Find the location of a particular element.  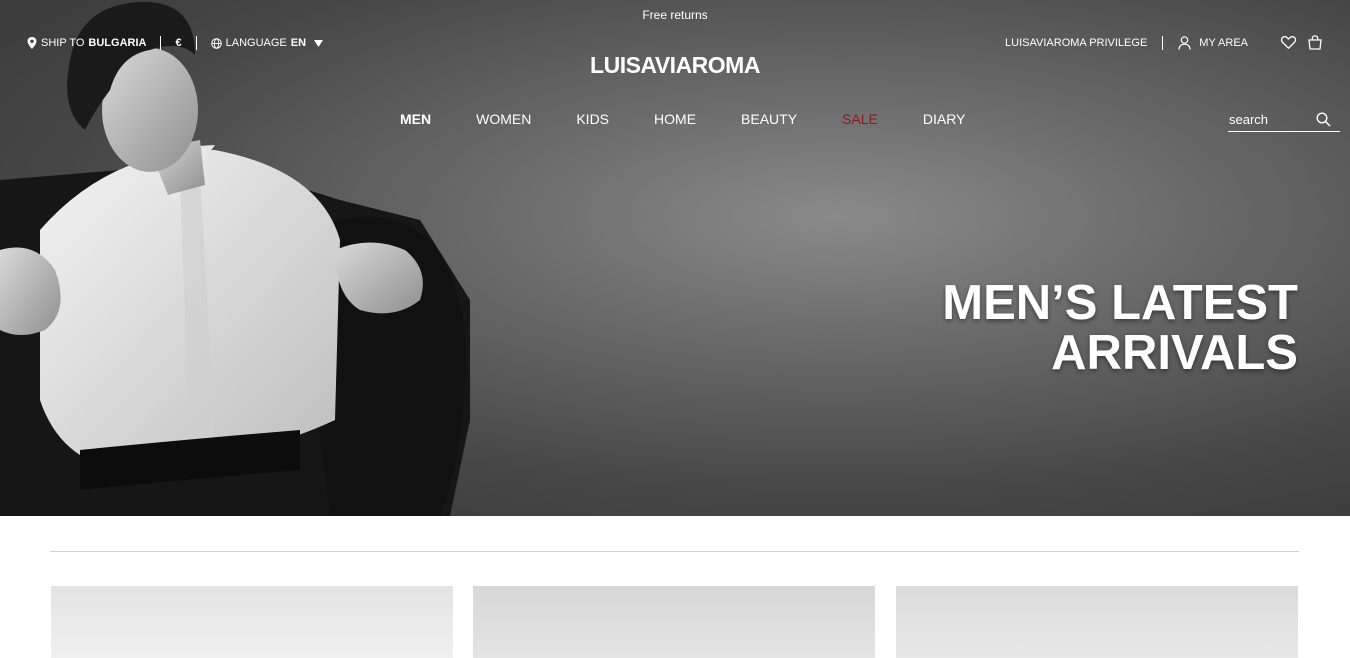

topbar-right: LUISAVIAROMA PRIVILEGE MY AREA is located at coordinates (1163, 42).